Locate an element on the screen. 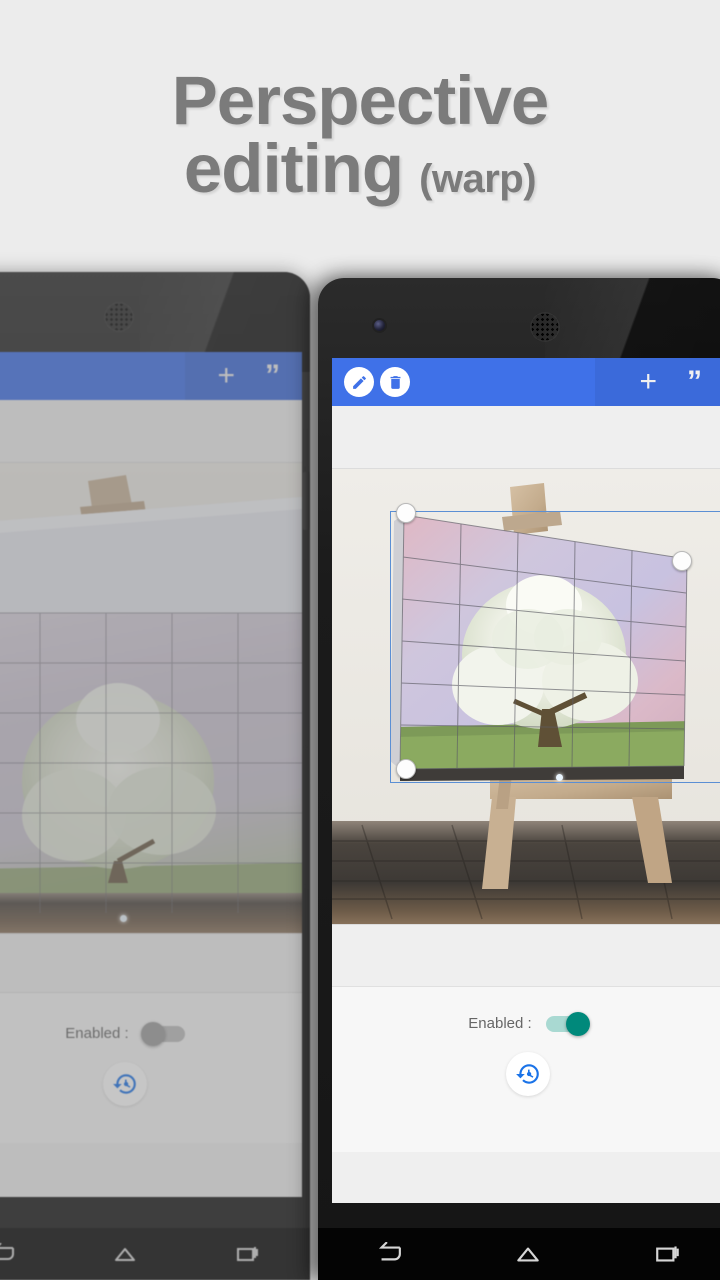 Image resolution: width=720 pixels, height=1280 pixels. warp-handle-bottom-left is located at coordinates (406, 769).